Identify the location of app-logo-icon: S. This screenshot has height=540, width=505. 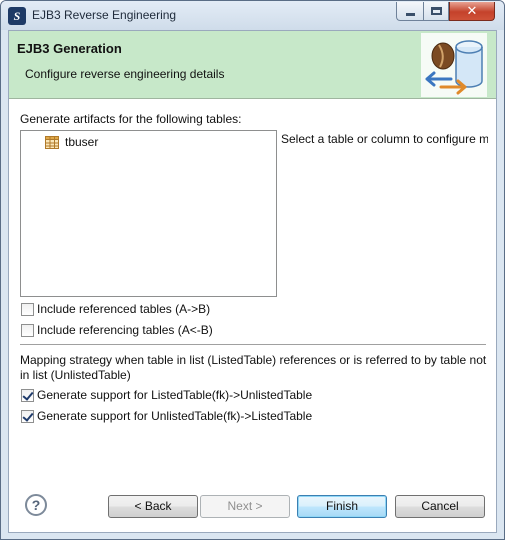
(17, 16).